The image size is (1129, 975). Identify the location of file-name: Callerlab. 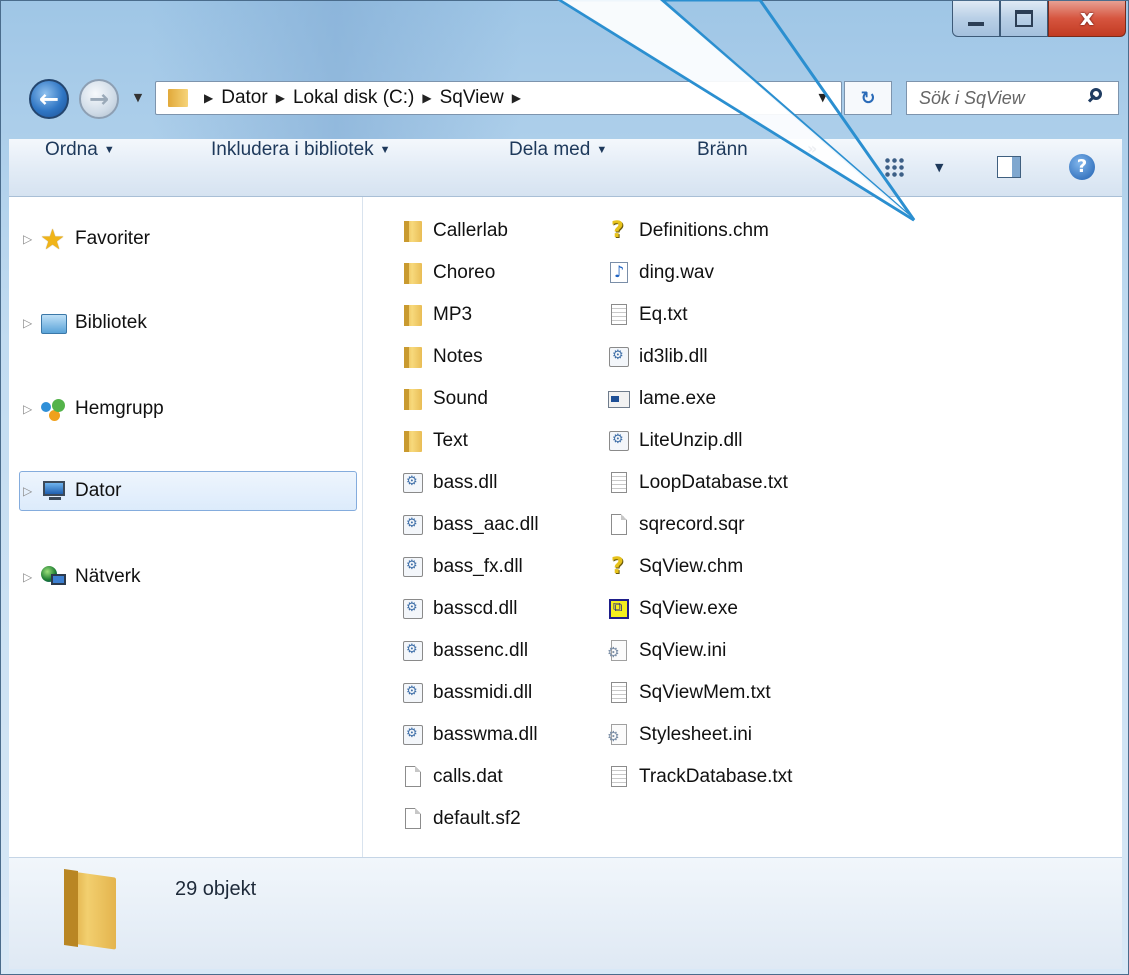
(470, 230).